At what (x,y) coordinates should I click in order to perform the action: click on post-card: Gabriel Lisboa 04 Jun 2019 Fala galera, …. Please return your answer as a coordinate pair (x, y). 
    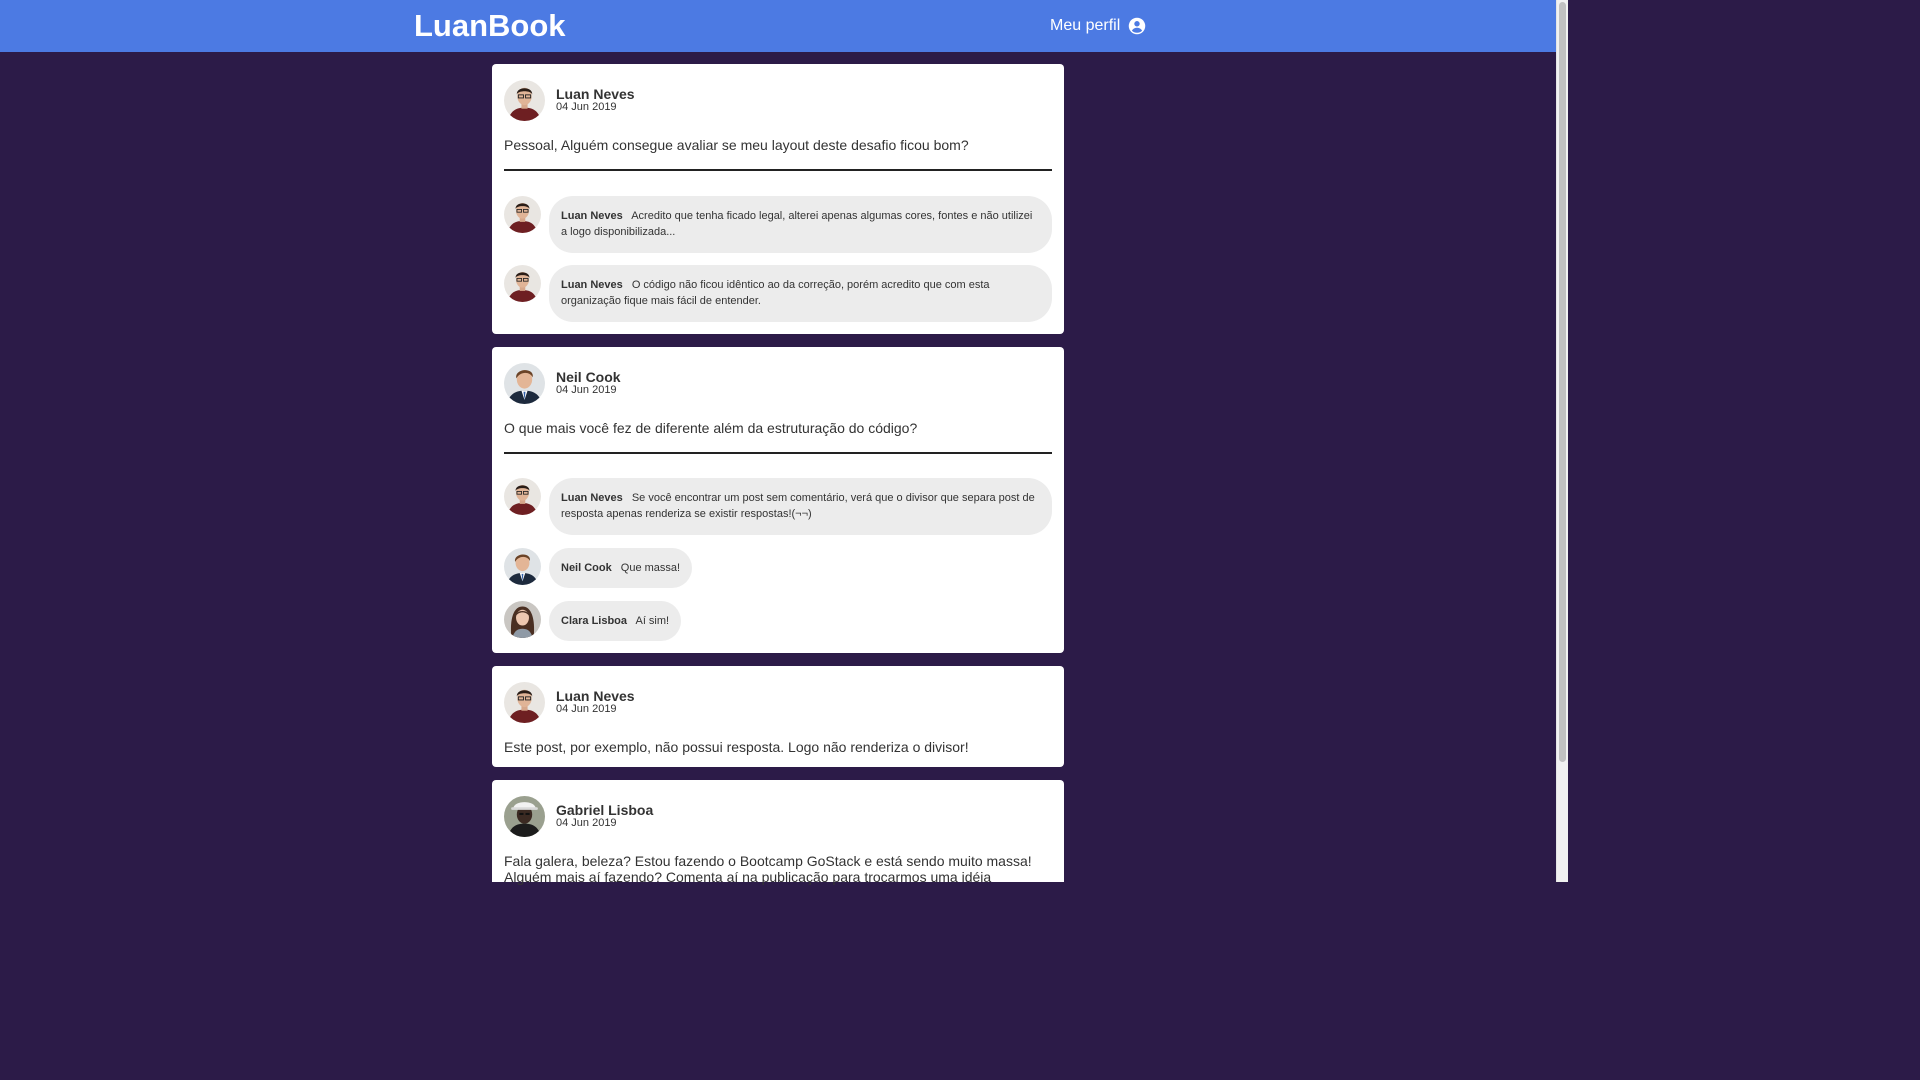
    Looking at the image, I should click on (778, 832).